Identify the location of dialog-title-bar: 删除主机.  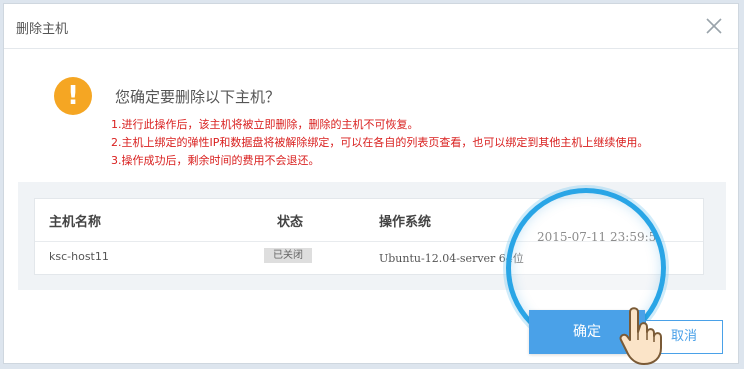
(371, 26).